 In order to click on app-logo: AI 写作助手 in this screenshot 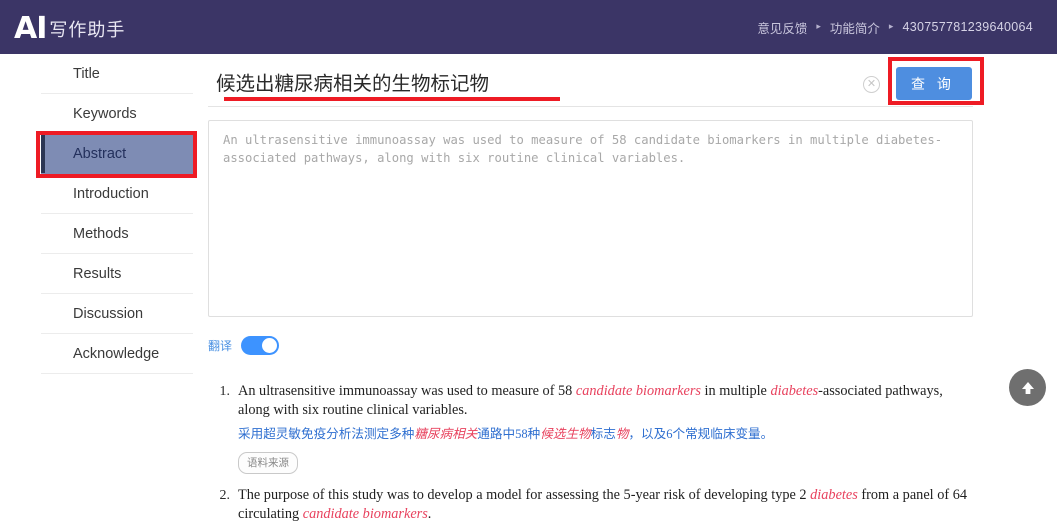, I will do `click(63, 28)`.